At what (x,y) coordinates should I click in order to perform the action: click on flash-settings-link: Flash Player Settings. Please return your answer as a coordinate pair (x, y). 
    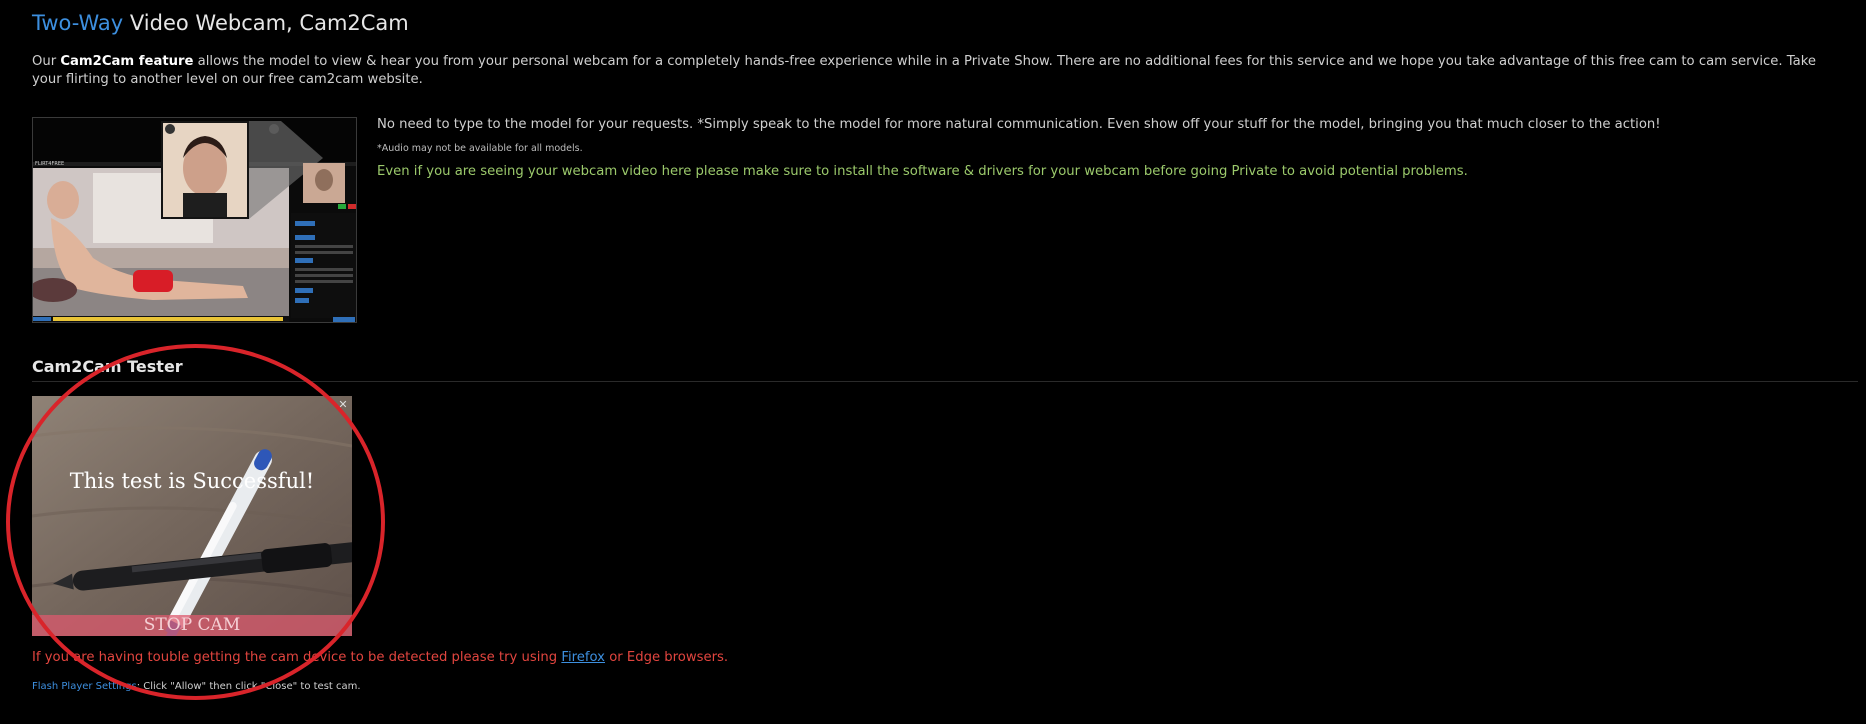
    Looking at the image, I should click on (84, 686).